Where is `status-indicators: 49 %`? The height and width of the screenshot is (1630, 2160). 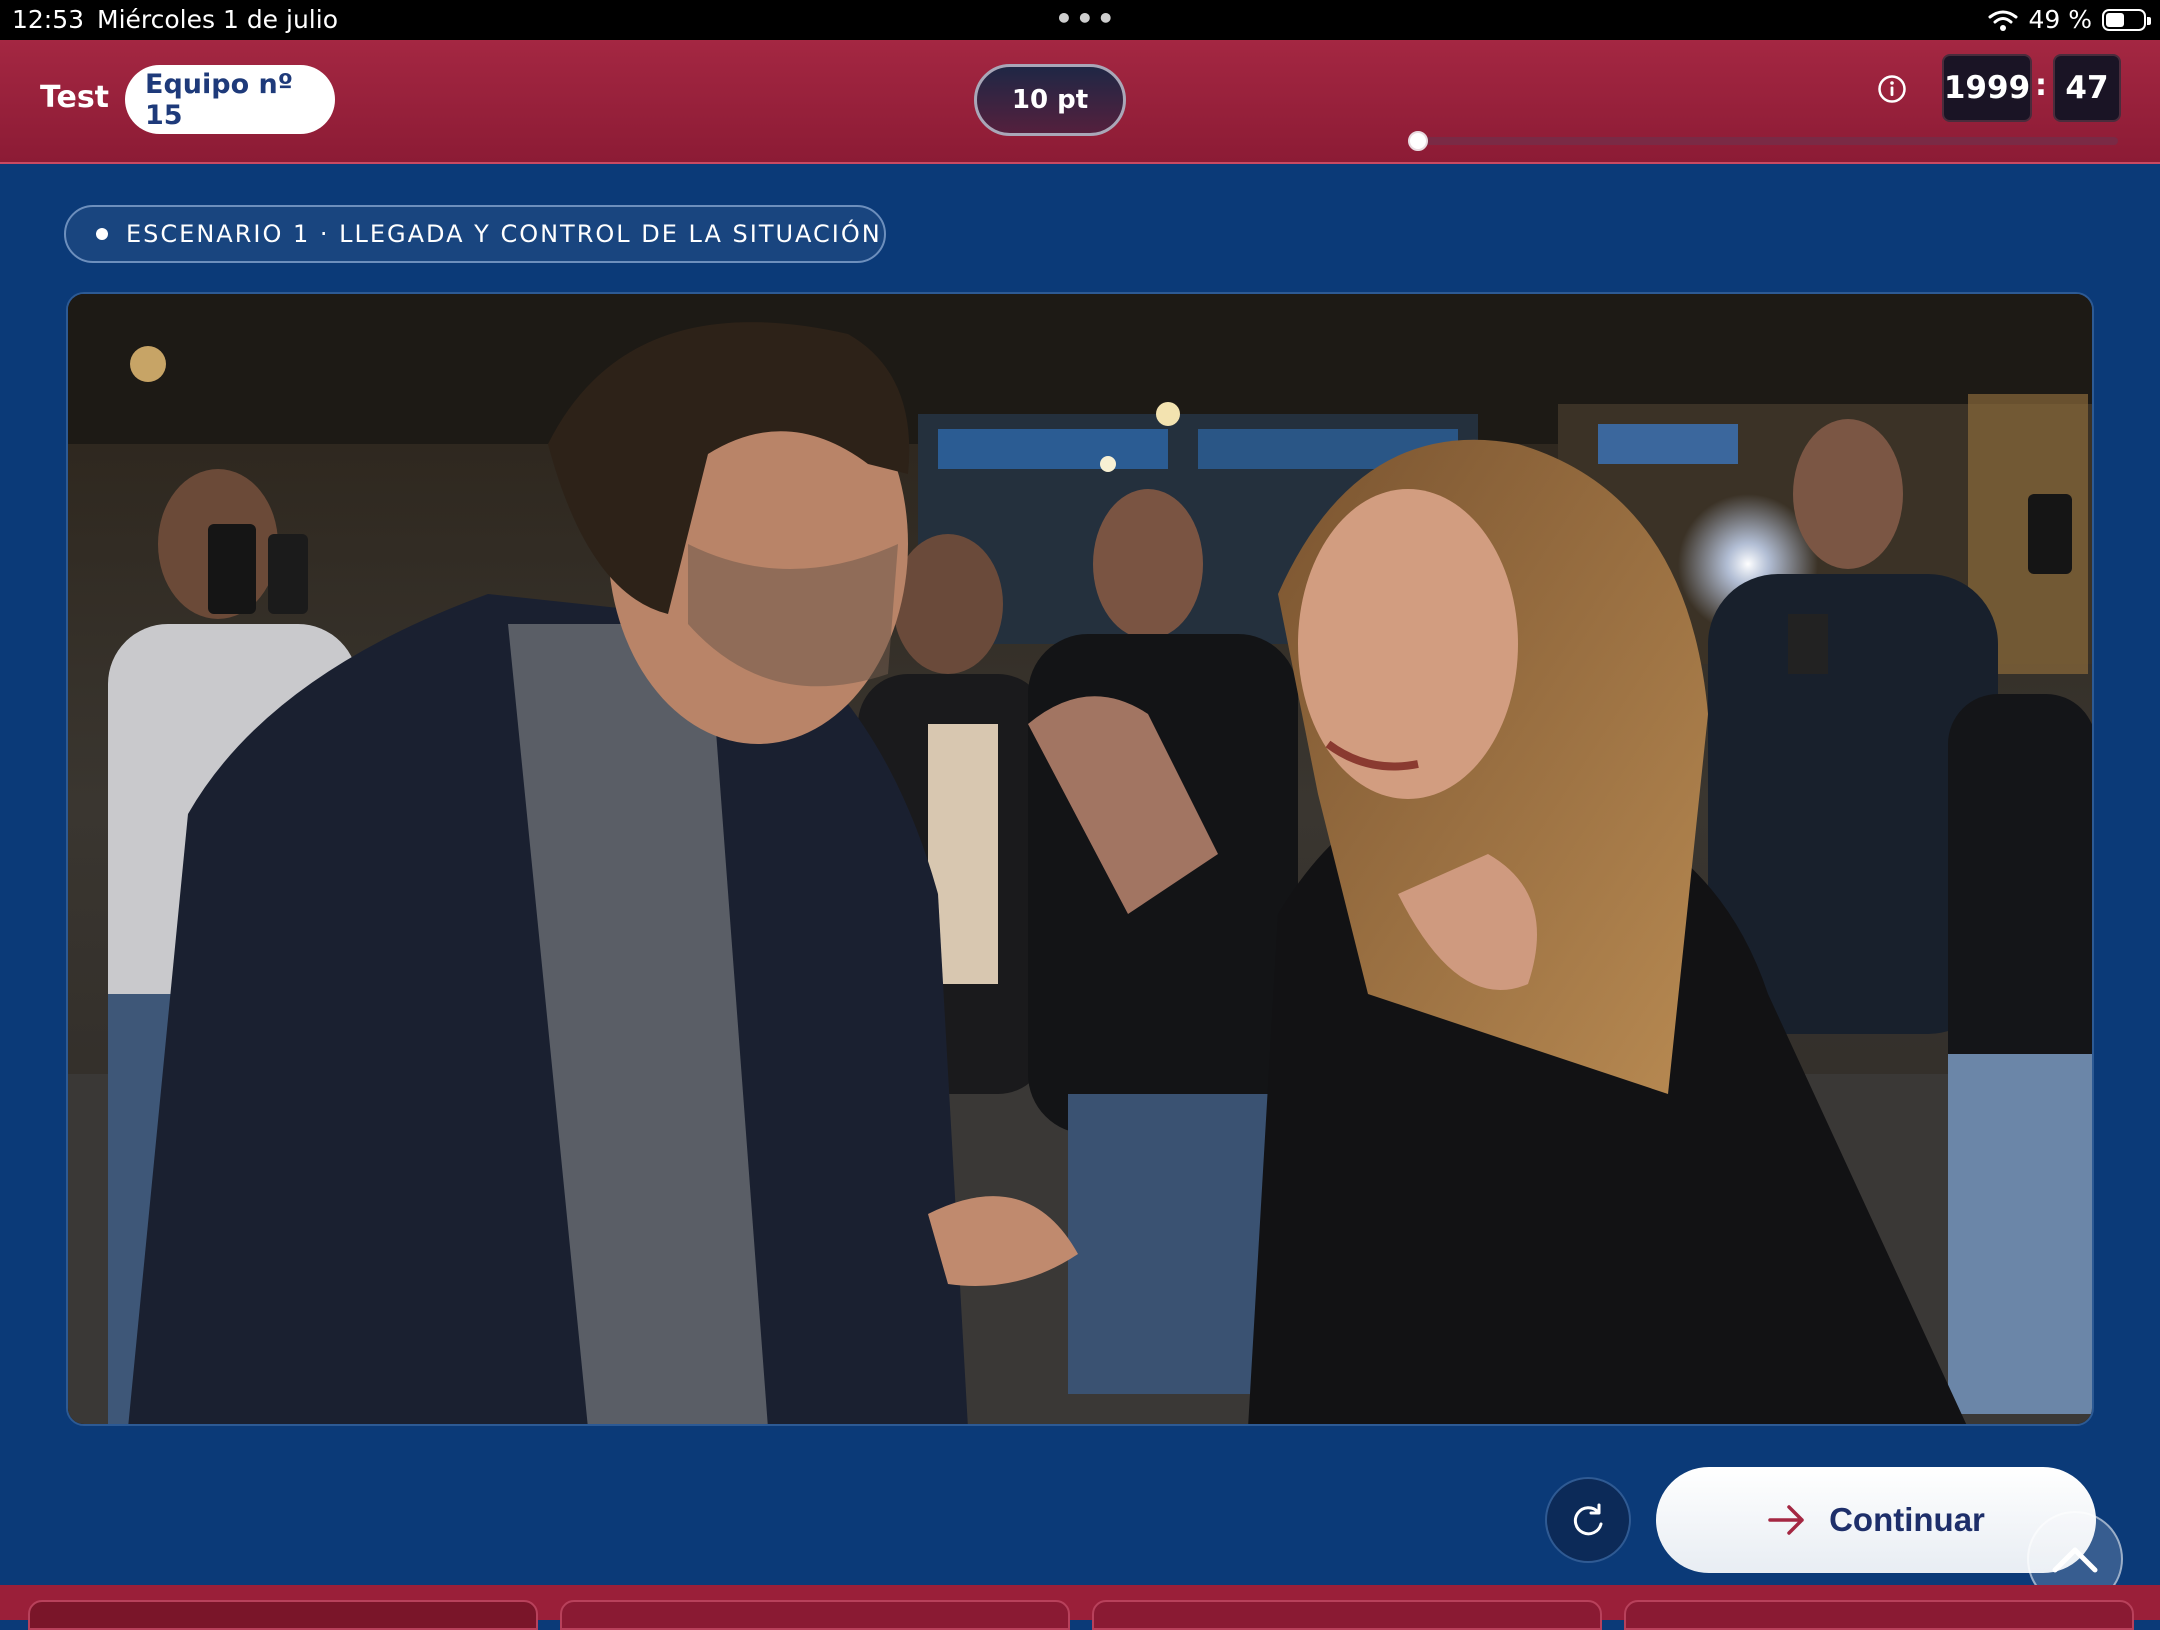
status-indicators: 49 % is located at coordinates (2069, 19).